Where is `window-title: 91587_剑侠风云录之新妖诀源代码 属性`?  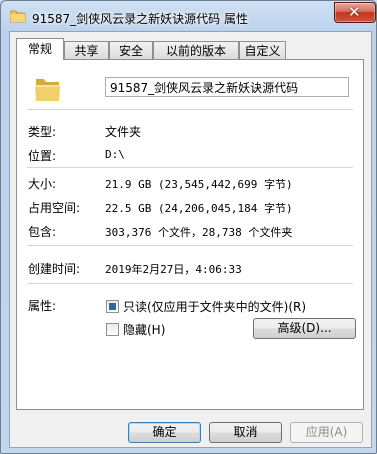
window-title: 91587_剑侠风云录之新妖诀源代码 属性 is located at coordinates (140, 19).